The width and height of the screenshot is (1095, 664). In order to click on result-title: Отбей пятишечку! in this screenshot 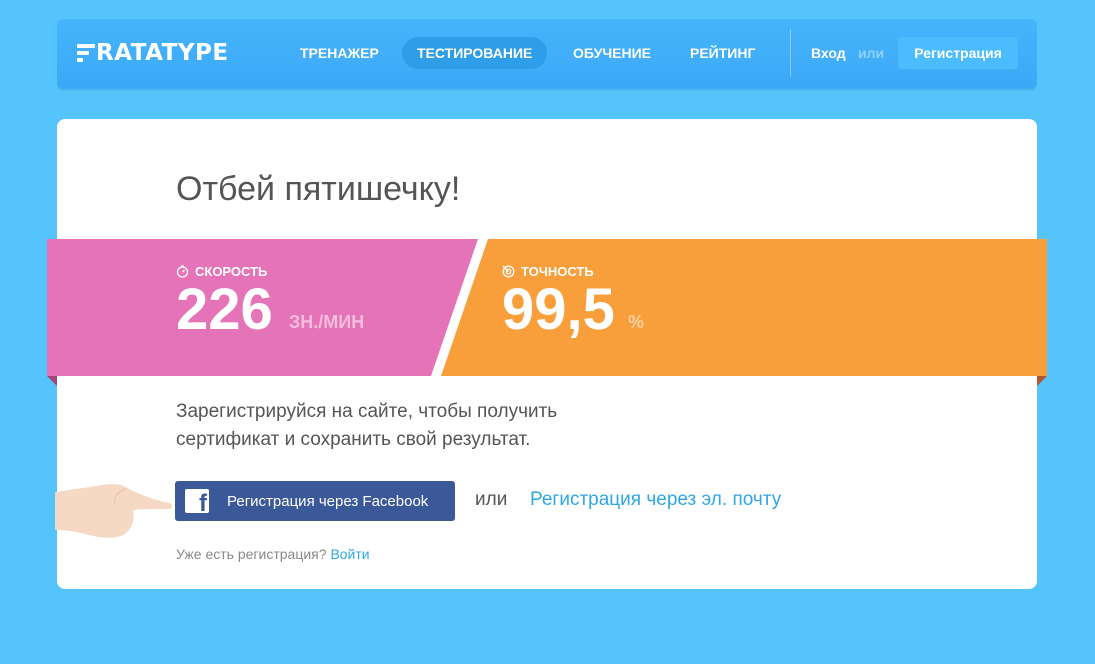, I will do `click(318, 189)`.